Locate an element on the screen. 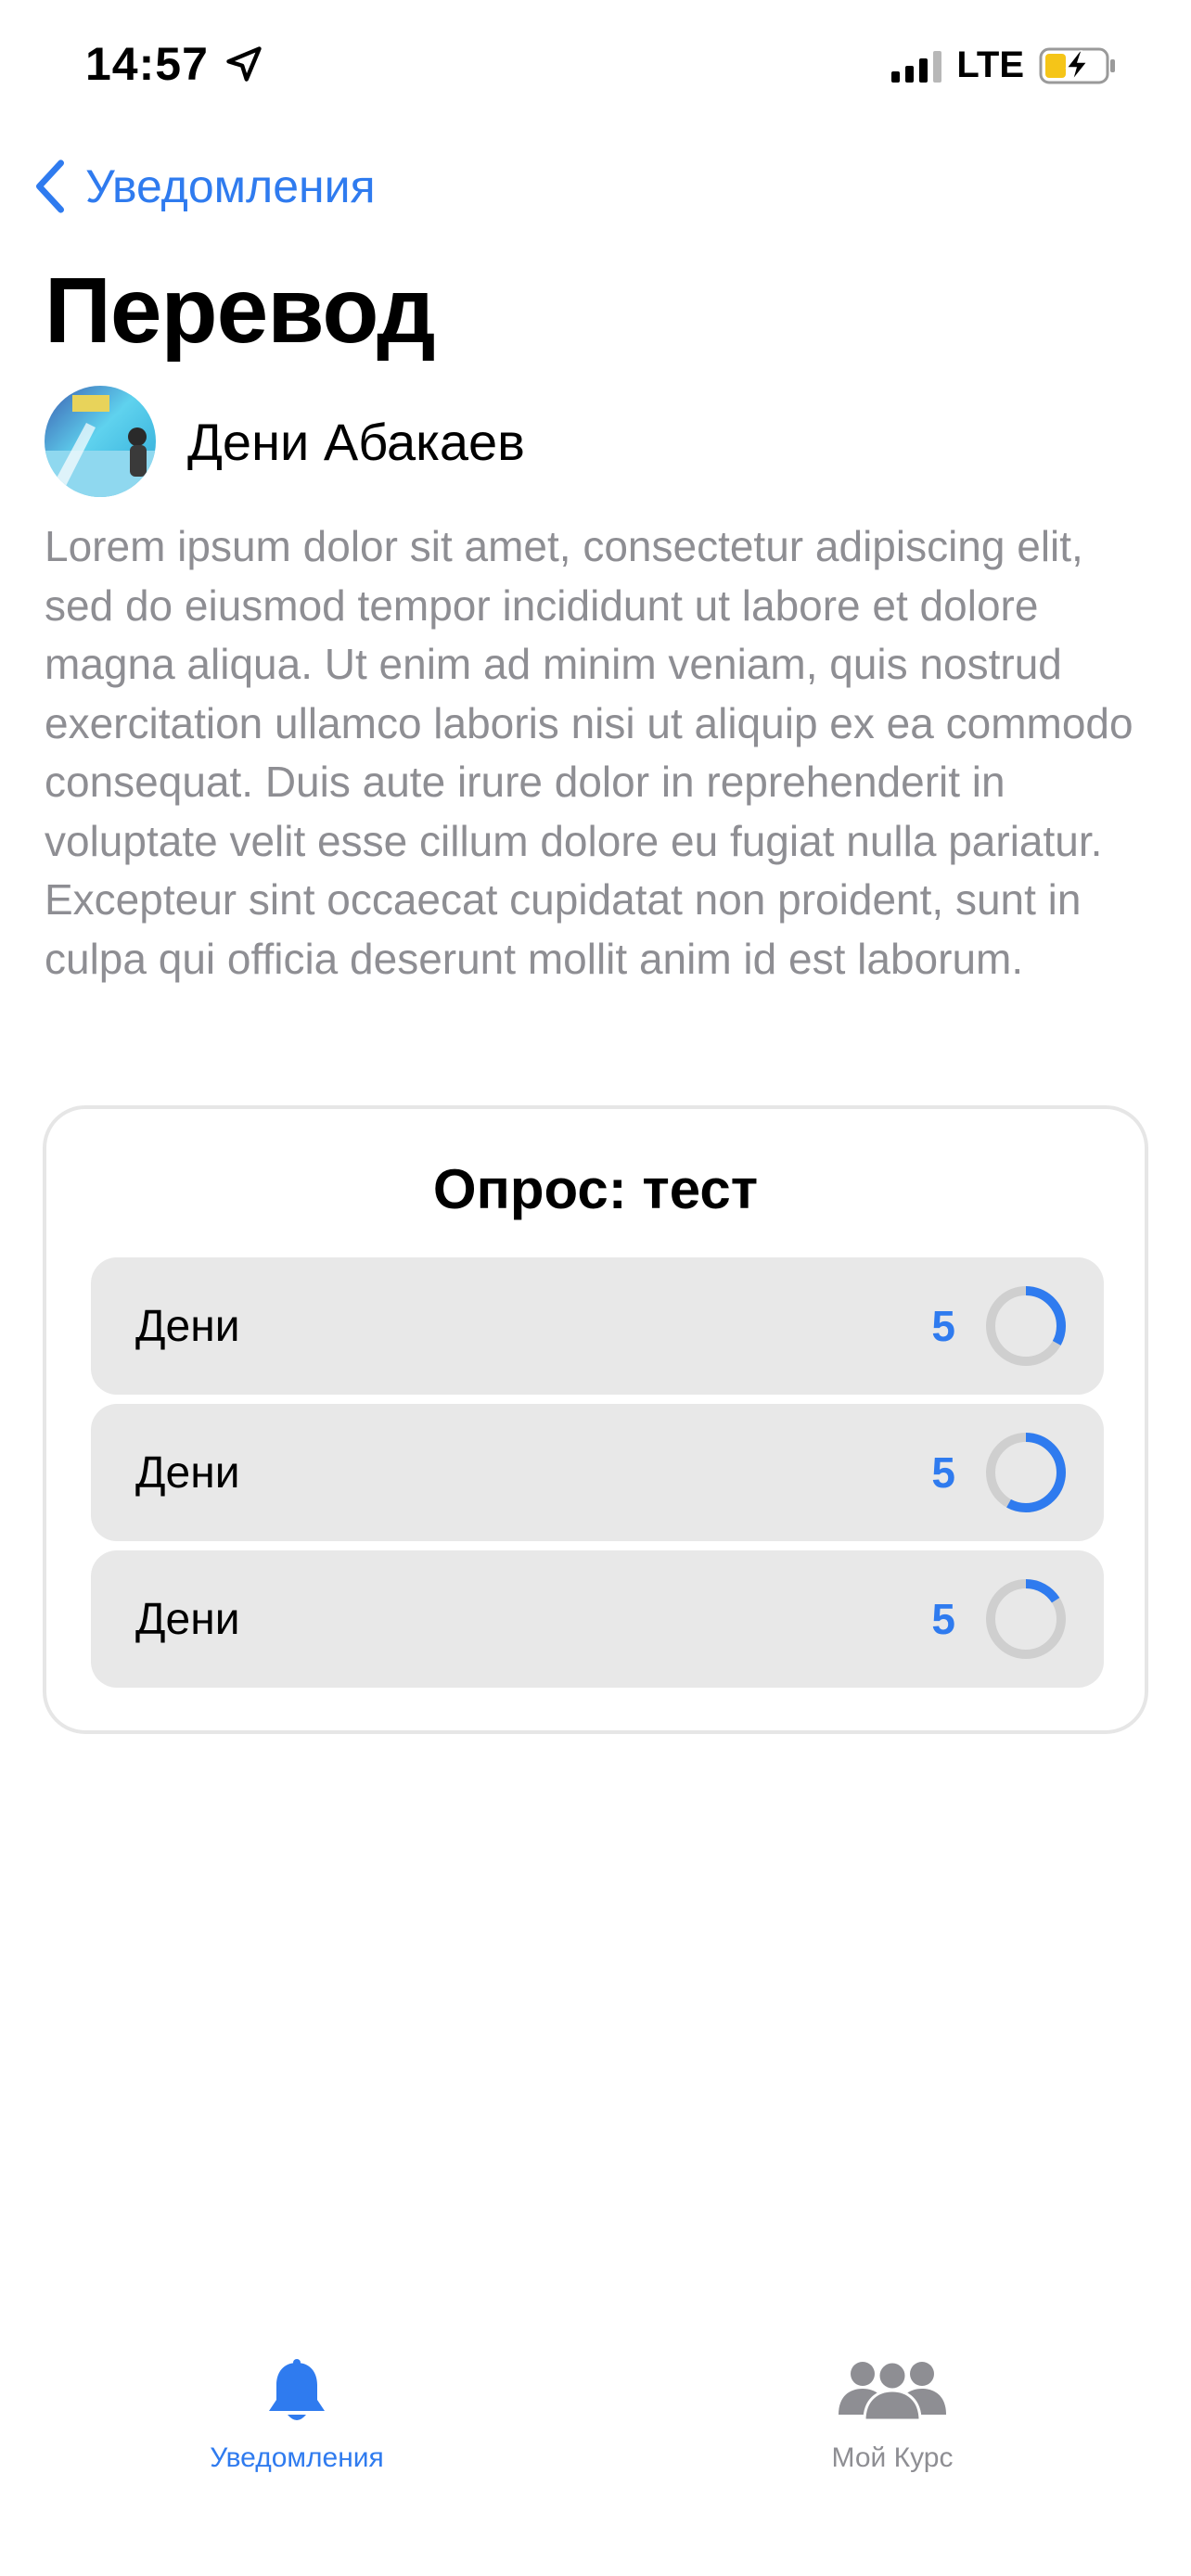 This screenshot has width=1191, height=2576. back-button: Уведомления is located at coordinates (204, 186).